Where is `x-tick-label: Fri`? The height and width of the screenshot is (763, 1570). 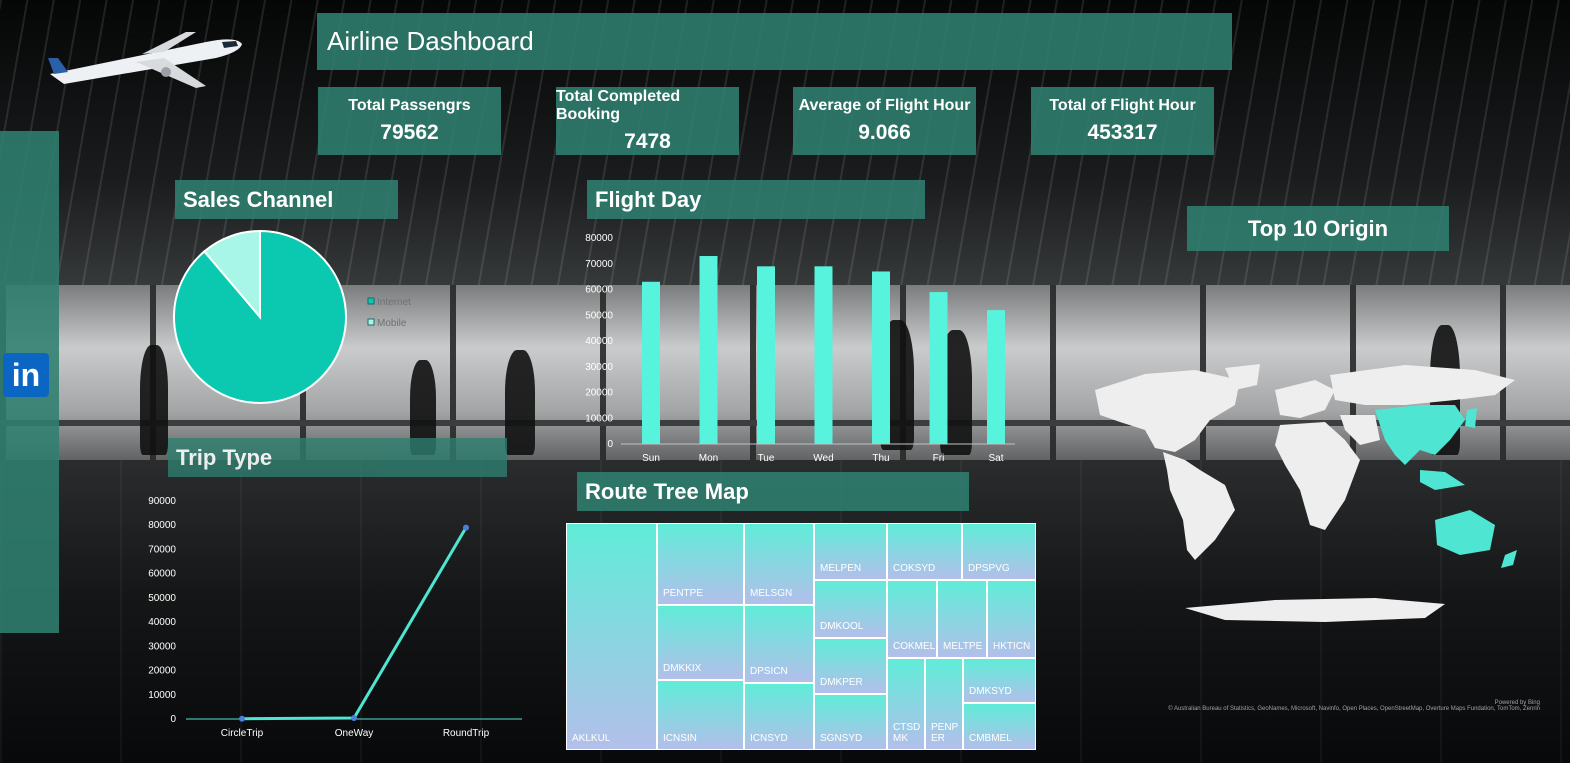 x-tick-label: Fri is located at coordinates (939, 458).